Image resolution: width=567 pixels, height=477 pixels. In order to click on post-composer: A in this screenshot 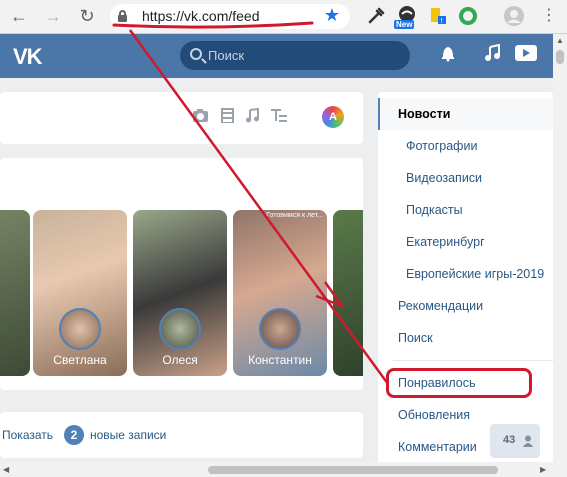, I will do `click(181, 118)`.